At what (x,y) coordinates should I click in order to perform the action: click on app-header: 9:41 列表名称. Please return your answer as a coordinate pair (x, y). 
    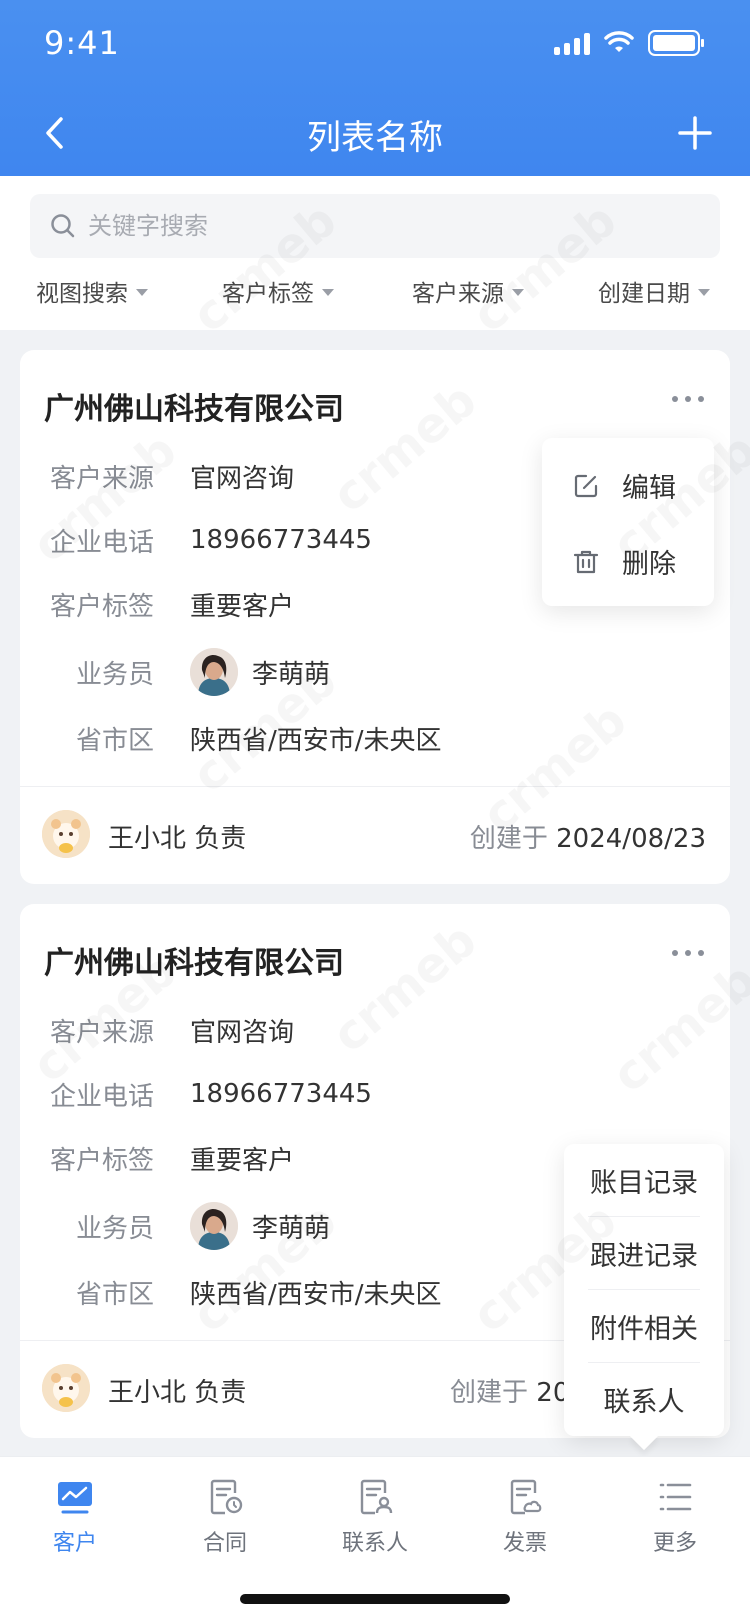
    Looking at the image, I should click on (375, 88).